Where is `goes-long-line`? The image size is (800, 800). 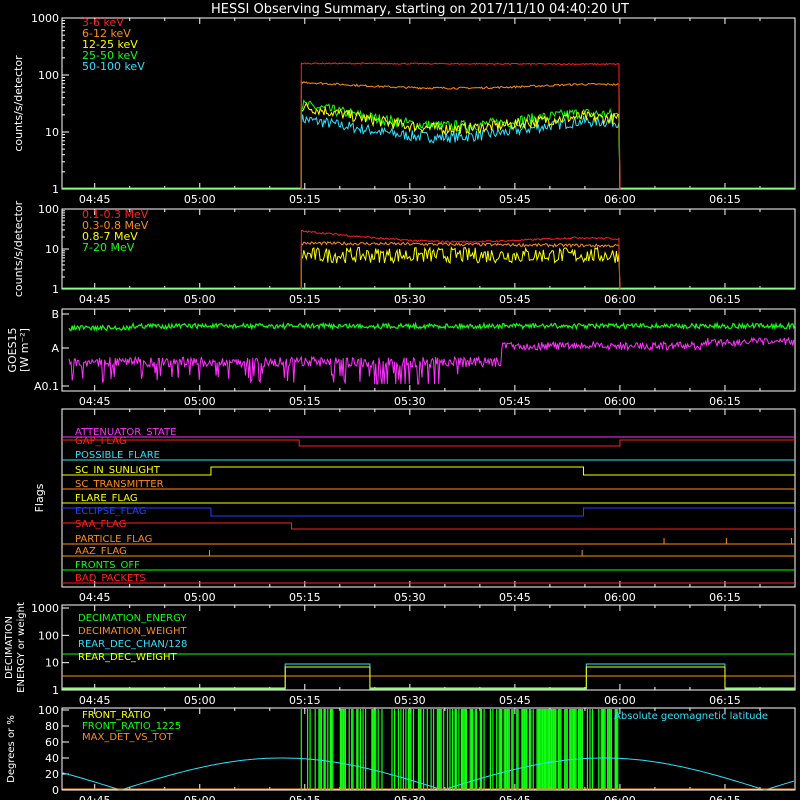 goes-long-line is located at coordinates (432, 326).